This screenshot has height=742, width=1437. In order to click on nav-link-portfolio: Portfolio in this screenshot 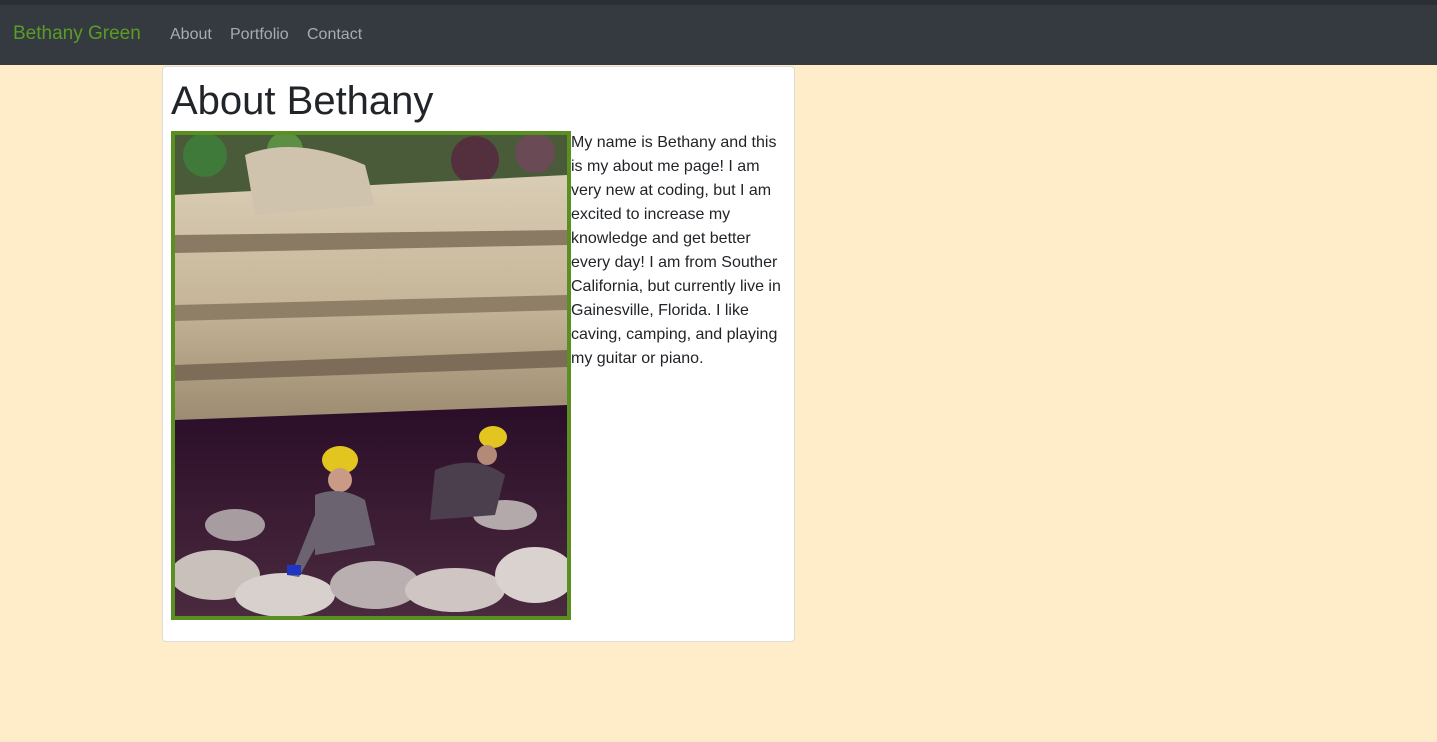, I will do `click(259, 35)`.